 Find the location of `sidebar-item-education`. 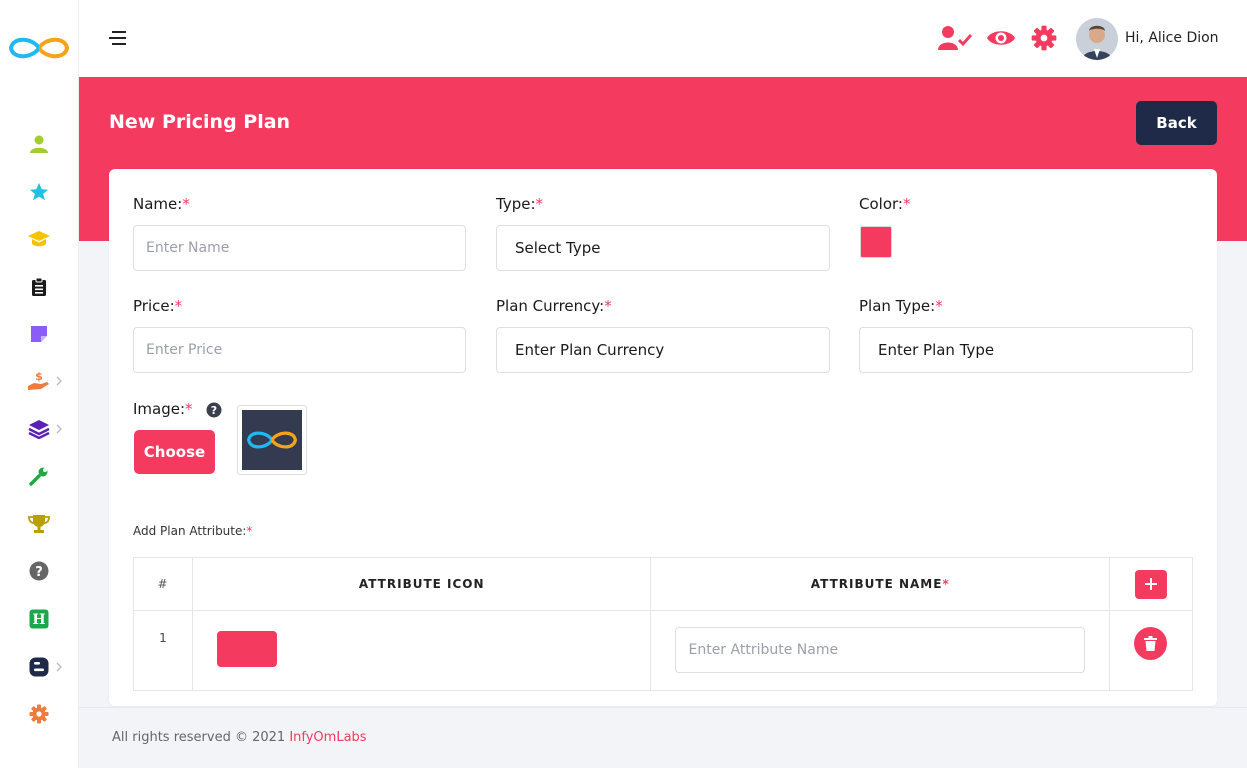

sidebar-item-education is located at coordinates (39, 239).